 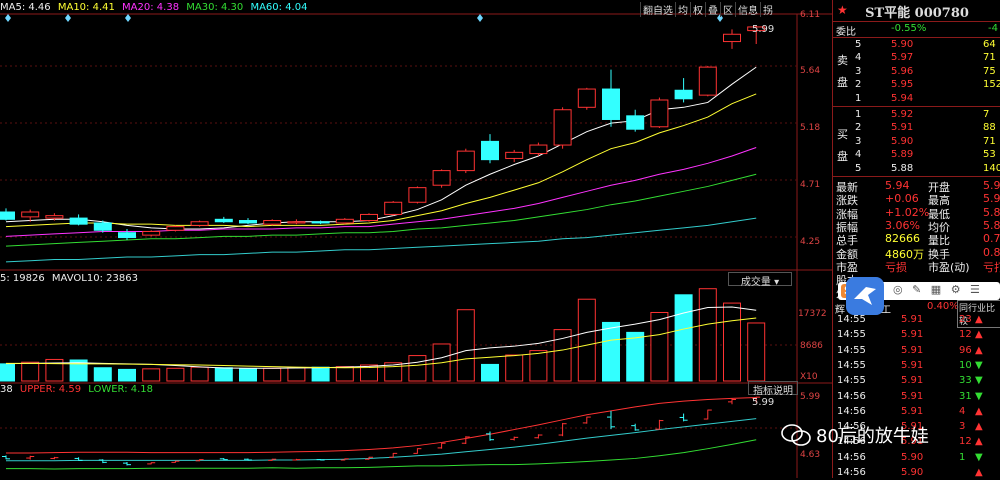 I want to click on toolbar-rights: 权, so click(x=697, y=9).